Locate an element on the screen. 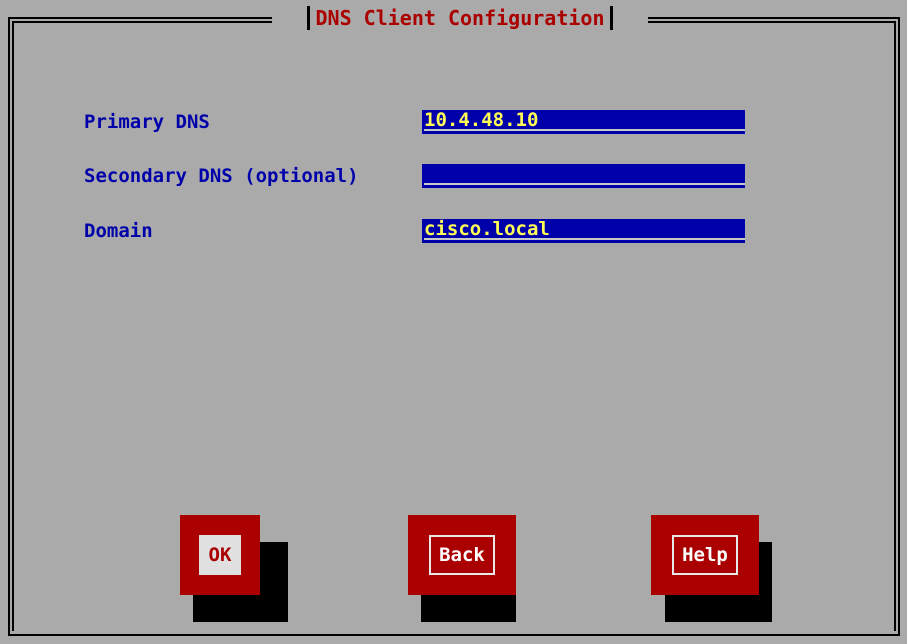 The image size is (907, 644). ok-button: OK is located at coordinates (220, 555).